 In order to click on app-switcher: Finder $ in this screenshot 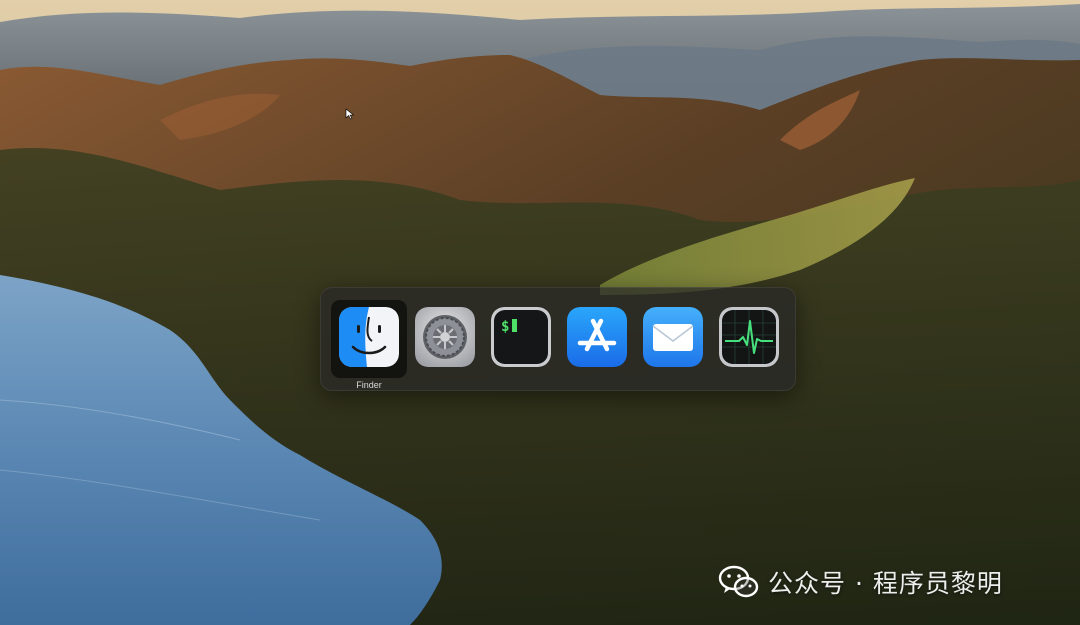, I will do `click(558, 339)`.